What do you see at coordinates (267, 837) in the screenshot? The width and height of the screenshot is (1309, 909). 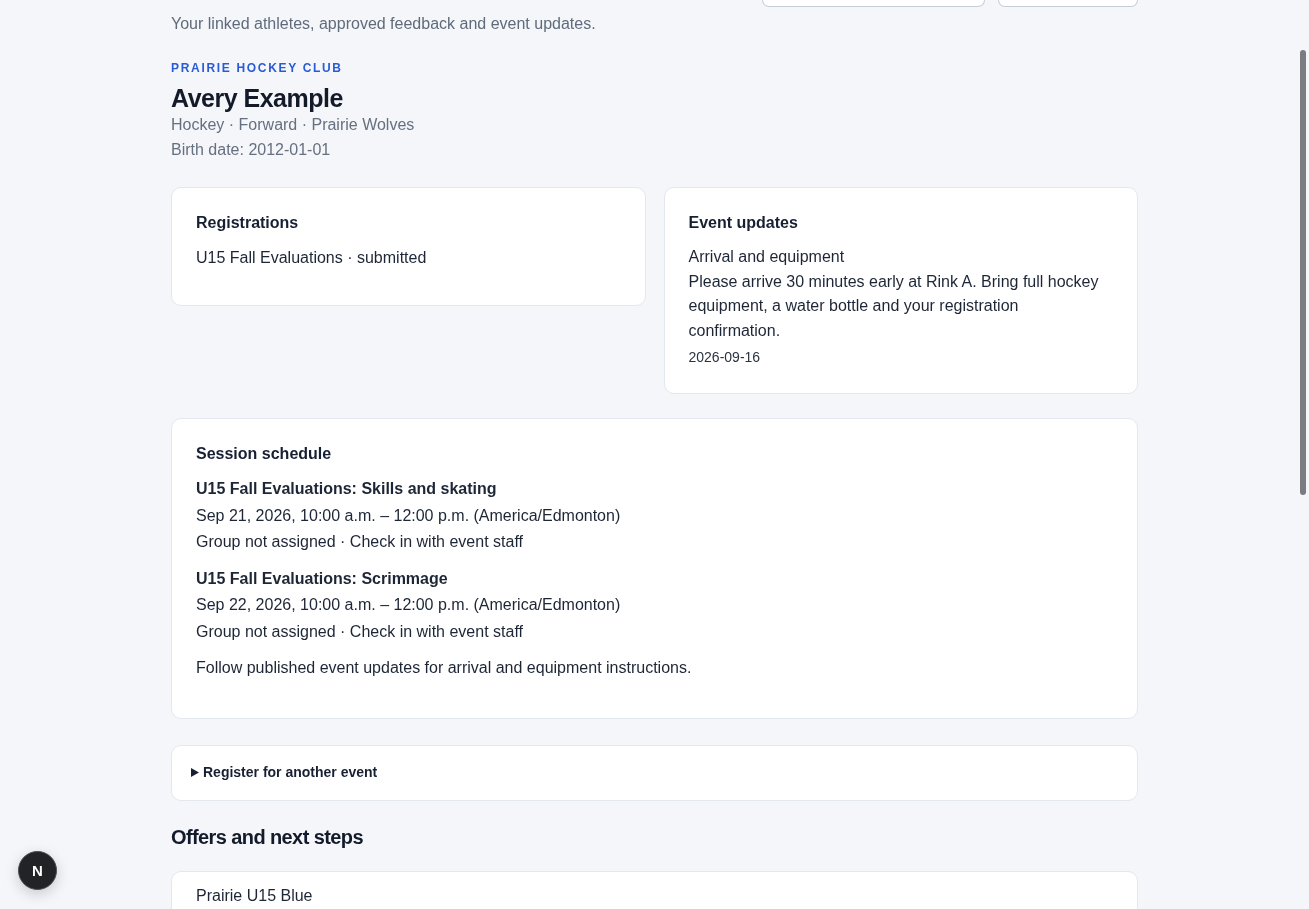 I see `section-title: Offers and next steps` at bounding box center [267, 837].